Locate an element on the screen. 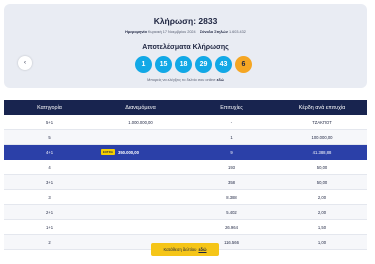 The height and width of the screenshot is (264, 375). check-note-text: Μπορείς να ελέγξεις το δελτίο σου online is located at coordinates (181, 80).